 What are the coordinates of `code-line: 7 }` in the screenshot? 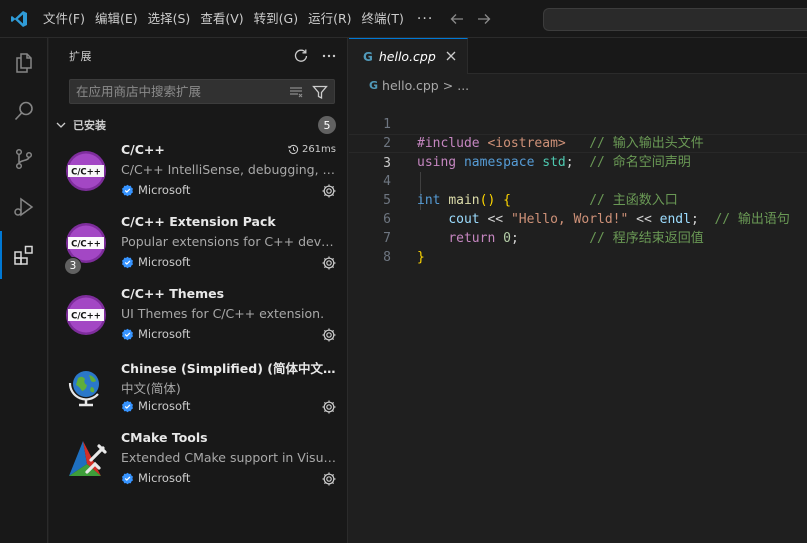 It's located at (578, 237).